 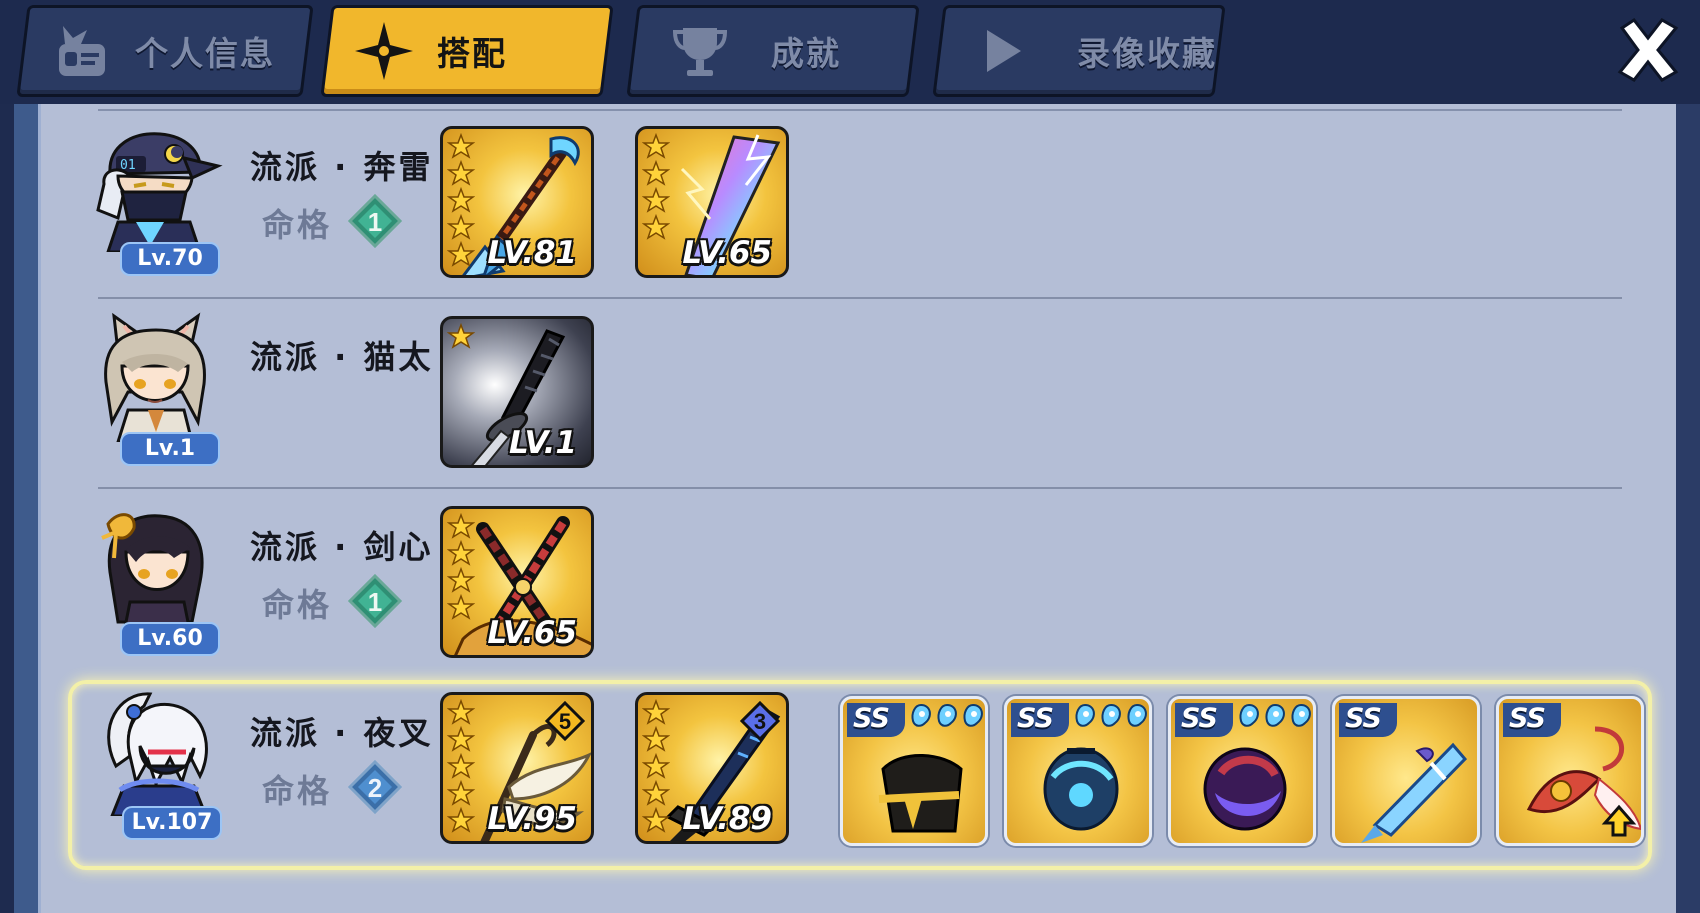 What do you see at coordinates (342, 357) in the screenshot?
I see `school-name: 流派 · 猫太` at bounding box center [342, 357].